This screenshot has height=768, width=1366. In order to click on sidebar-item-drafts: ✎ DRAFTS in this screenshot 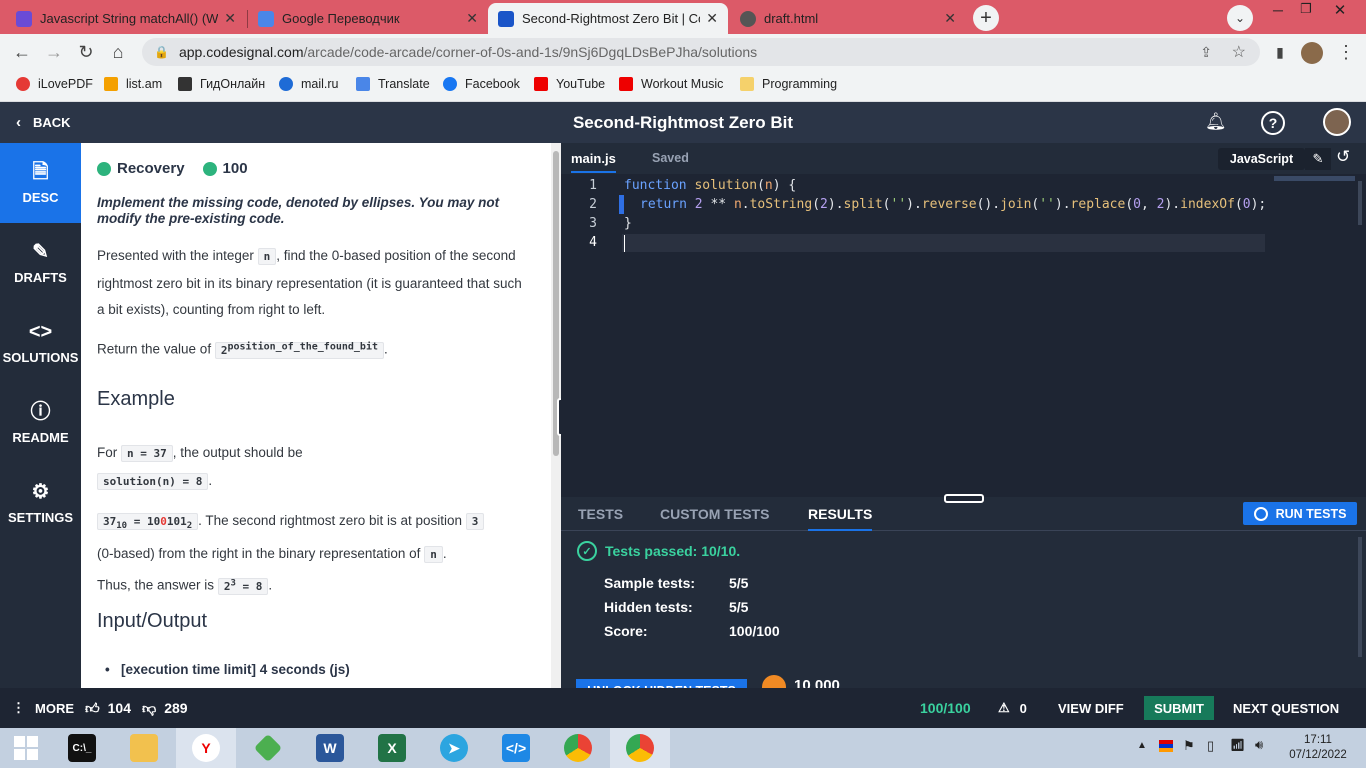, I will do `click(40, 263)`.